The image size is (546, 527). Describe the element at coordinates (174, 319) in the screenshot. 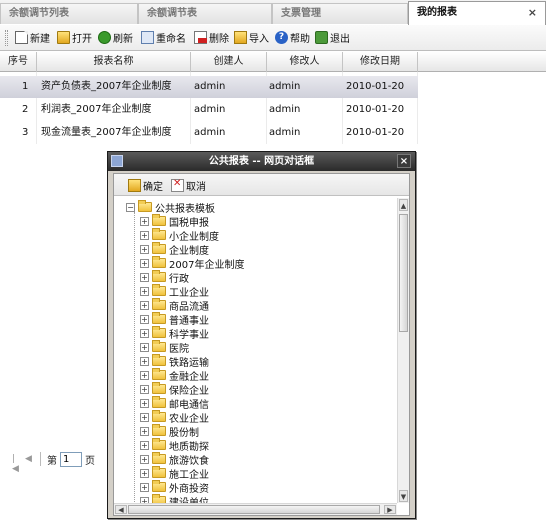

I see `tree-node: + 普通事业` at that location.